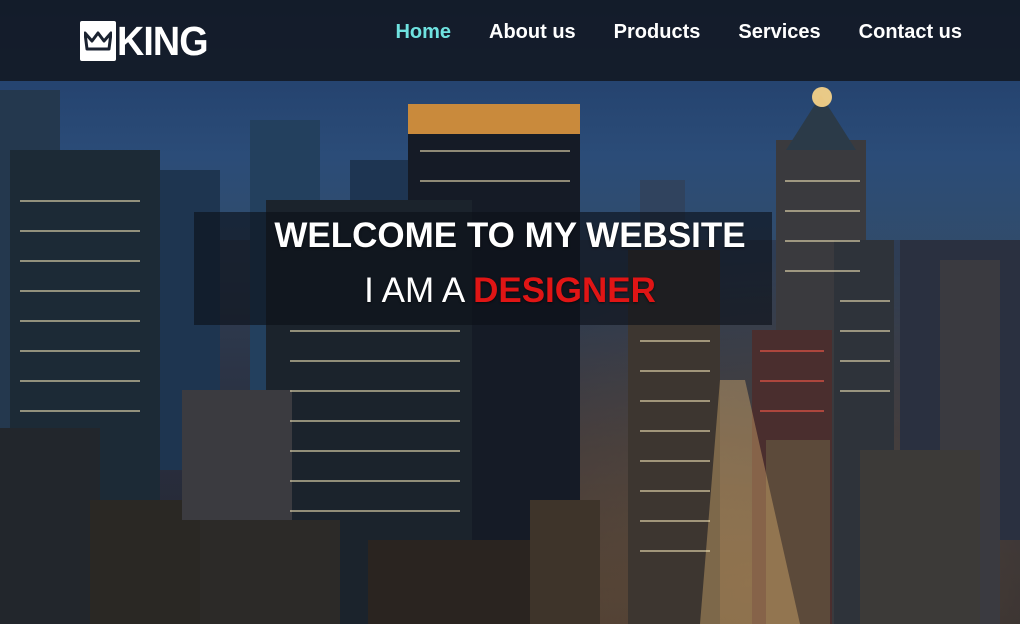 Image resolution: width=1020 pixels, height=624 pixels. What do you see at coordinates (779, 32) in the screenshot?
I see `nav-item-services: Services` at bounding box center [779, 32].